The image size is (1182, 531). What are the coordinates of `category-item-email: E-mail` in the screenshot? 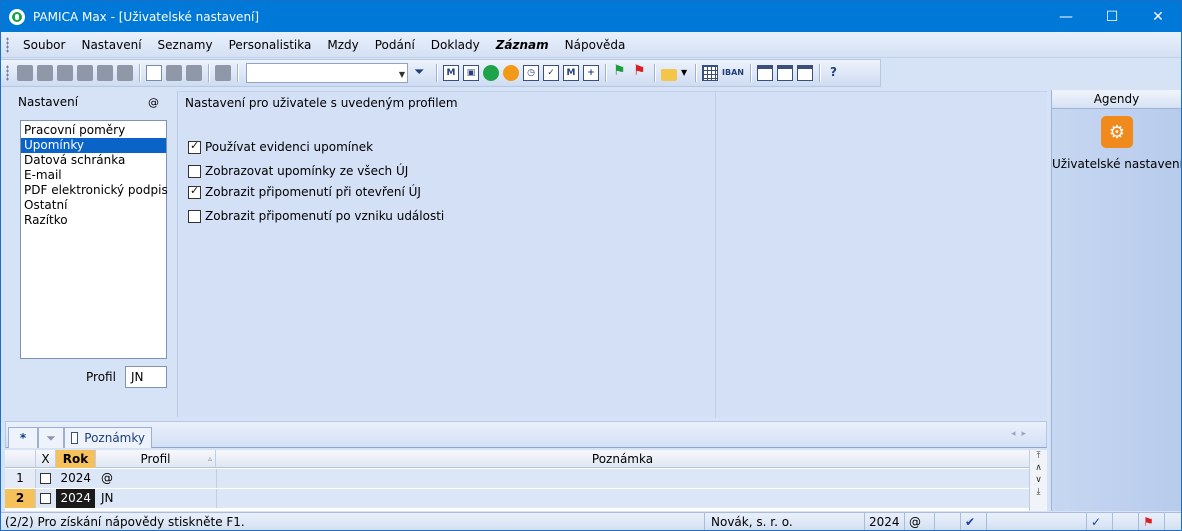 It's located at (93, 175).